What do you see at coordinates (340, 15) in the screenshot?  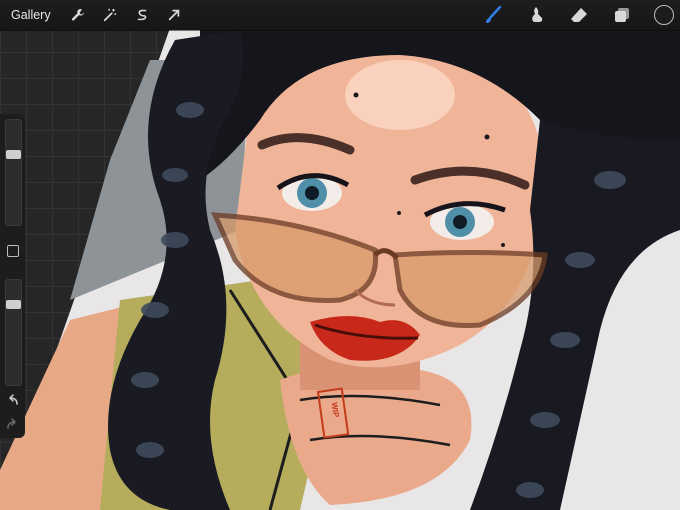 I see `top-toolbar: Gallery` at bounding box center [340, 15].